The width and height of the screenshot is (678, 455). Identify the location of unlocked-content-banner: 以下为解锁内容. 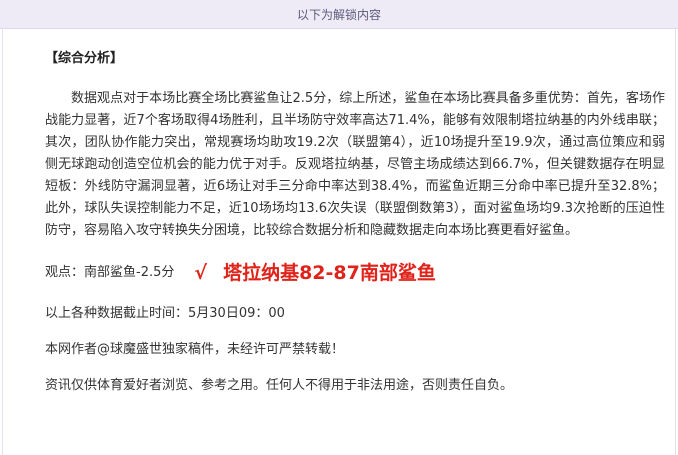
(339, 14).